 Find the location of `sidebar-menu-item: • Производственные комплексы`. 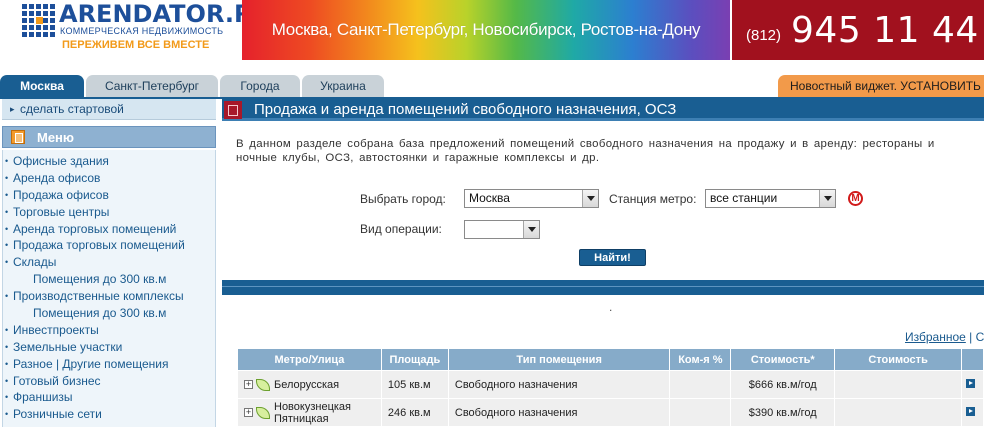

sidebar-menu-item: • Производственные комплексы is located at coordinates (109, 296).